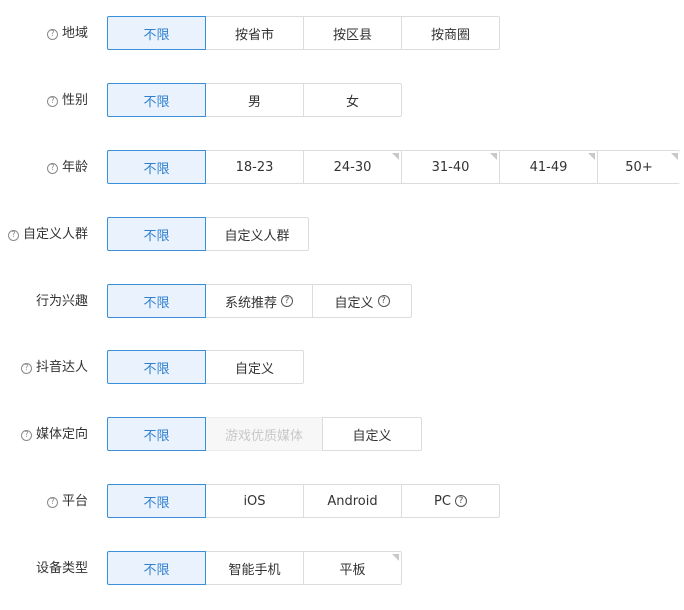 Image resolution: width=684 pixels, height=610 pixels. I want to click on platform-label: ? 平台, so click(67, 502).